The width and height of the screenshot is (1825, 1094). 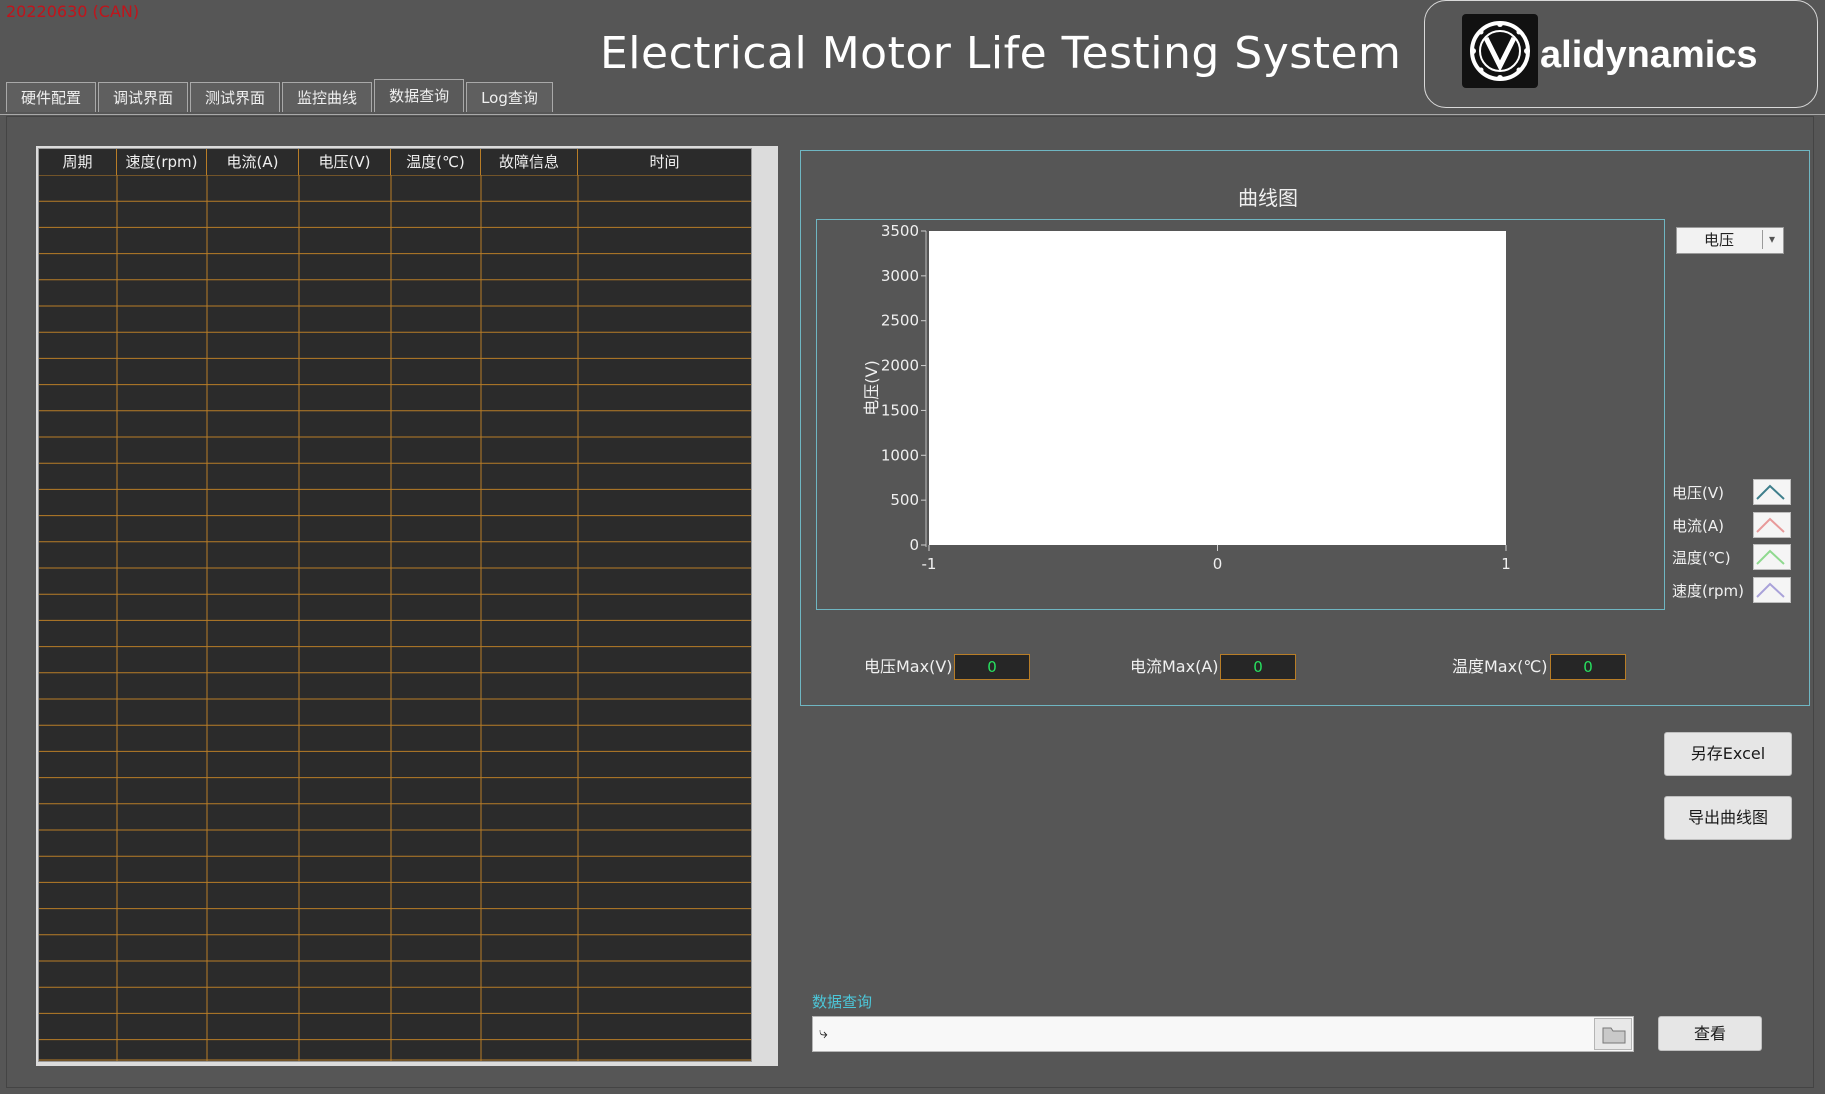 I want to click on y-tick-label: 2000, so click(x=900, y=366).